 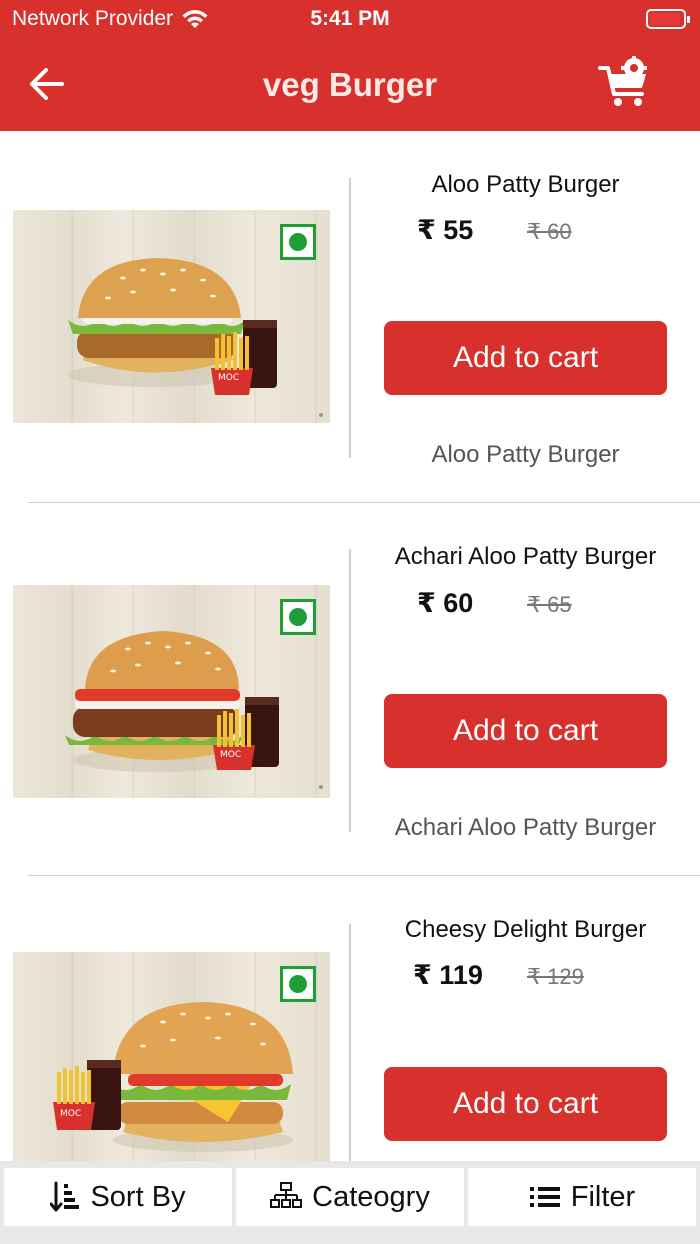 What do you see at coordinates (138, 1196) in the screenshot?
I see `sort-by-label: Sort By` at bounding box center [138, 1196].